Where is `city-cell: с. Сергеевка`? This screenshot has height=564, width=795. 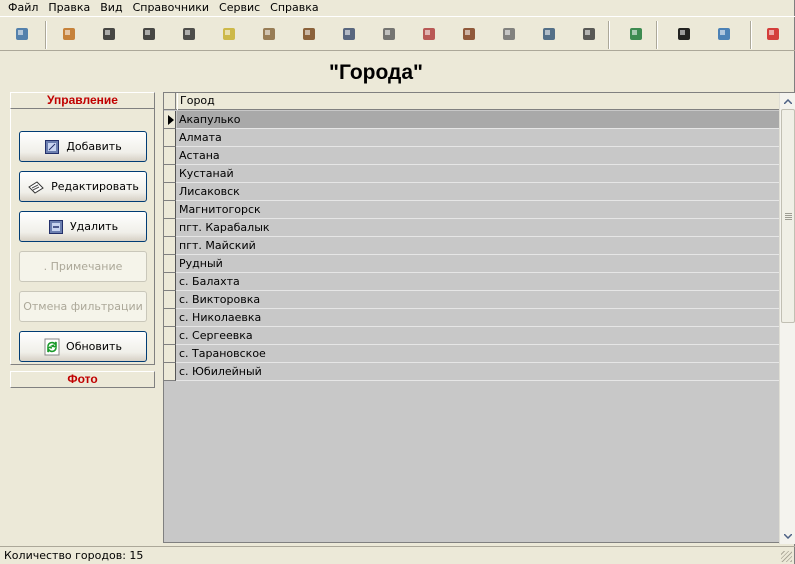
city-cell: с. Сергеевка is located at coordinates (478, 335).